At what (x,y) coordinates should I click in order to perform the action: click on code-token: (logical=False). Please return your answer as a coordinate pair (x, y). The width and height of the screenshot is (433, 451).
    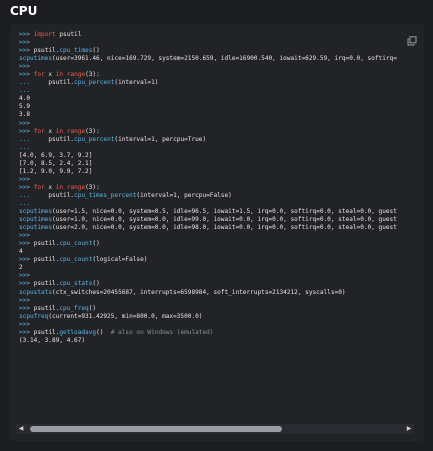
    Looking at the image, I should click on (120, 260).